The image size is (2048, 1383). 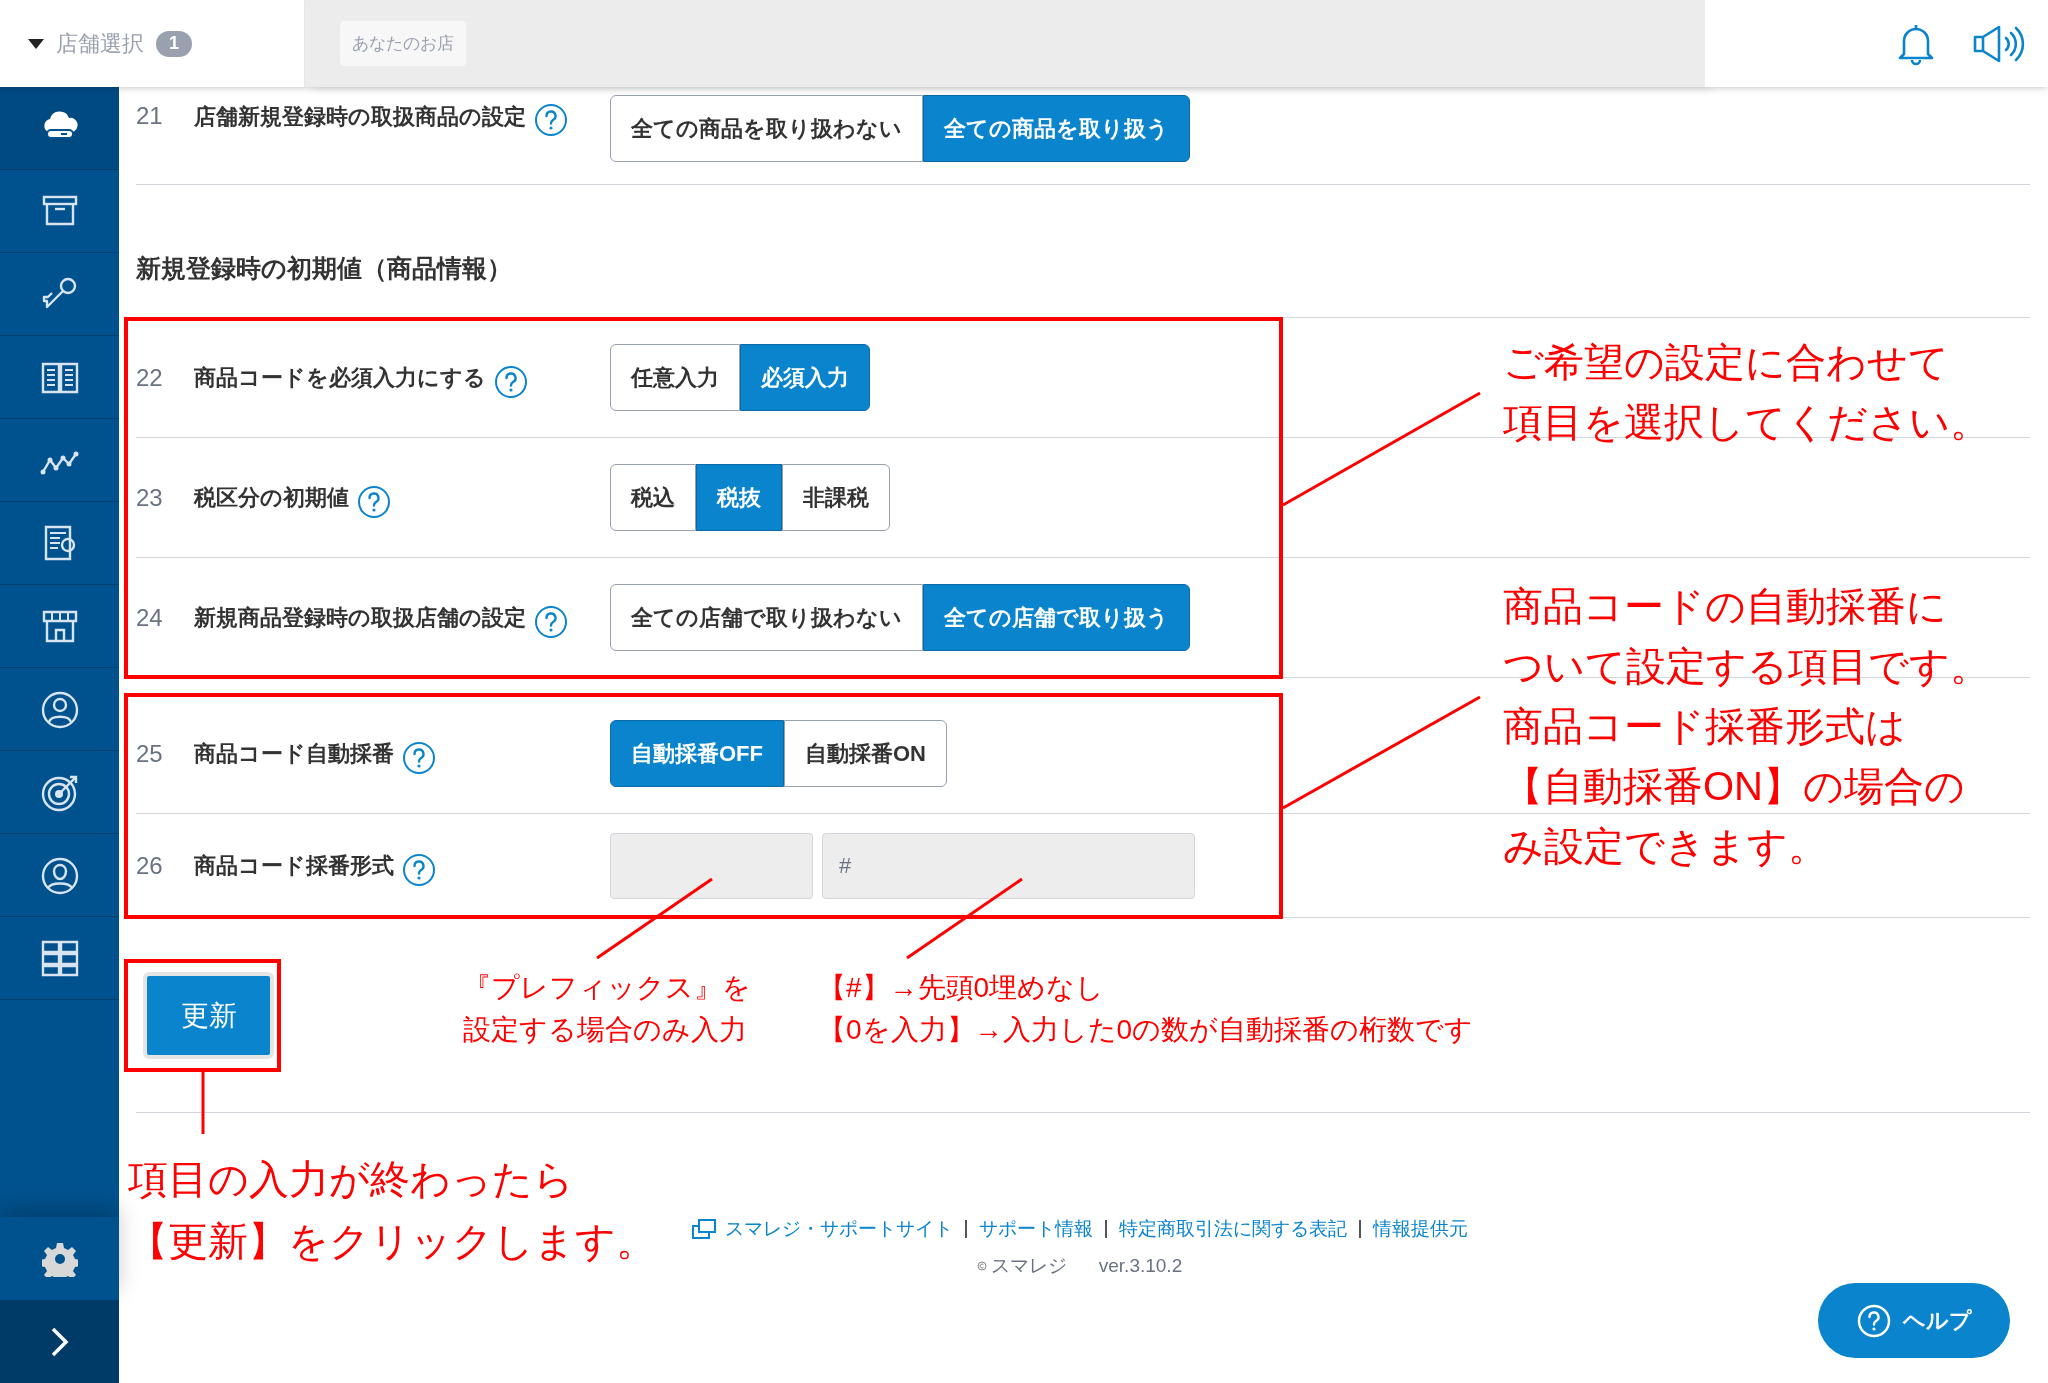 What do you see at coordinates (1146, 1030) in the screenshot?
I see `annotation-text: 【0を入力】→入力した0の数が自動採番の桁数です` at bounding box center [1146, 1030].